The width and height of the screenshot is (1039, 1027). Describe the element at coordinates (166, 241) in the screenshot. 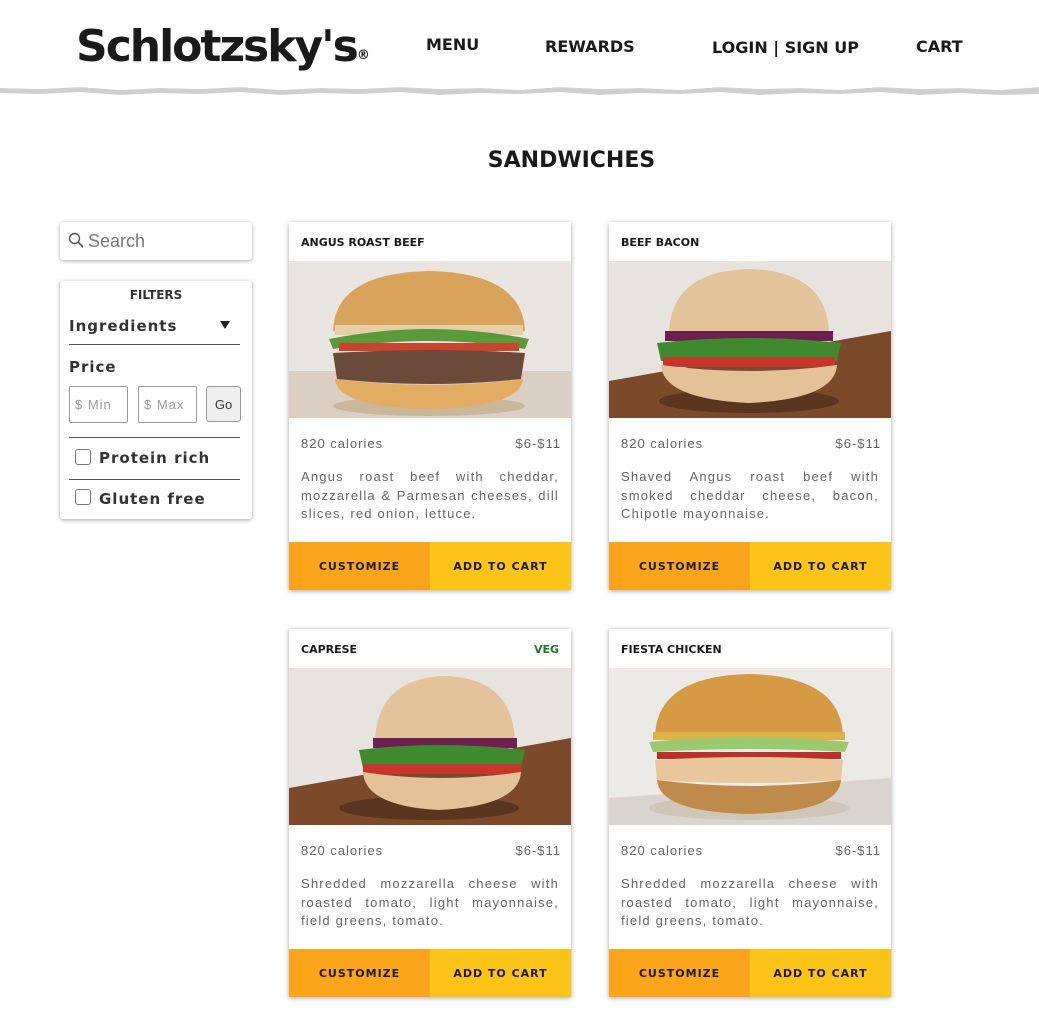

I see `search-input` at that location.